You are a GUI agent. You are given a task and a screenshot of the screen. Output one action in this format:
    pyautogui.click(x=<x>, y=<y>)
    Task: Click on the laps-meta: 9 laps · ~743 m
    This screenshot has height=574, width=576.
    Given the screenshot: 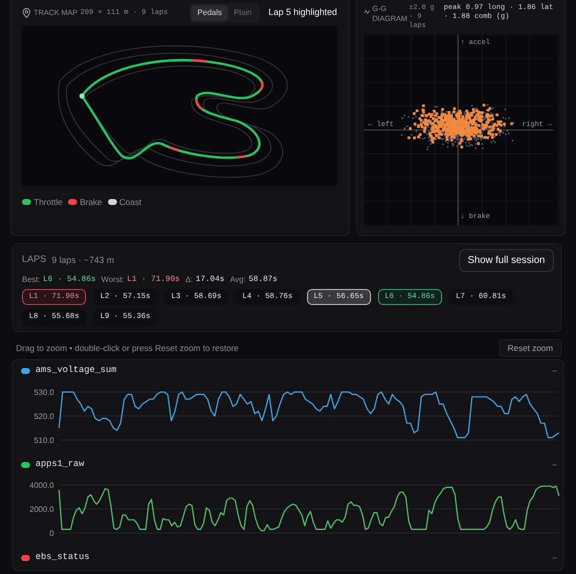 What is the action you would take?
    pyautogui.click(x=83, y=260)
    